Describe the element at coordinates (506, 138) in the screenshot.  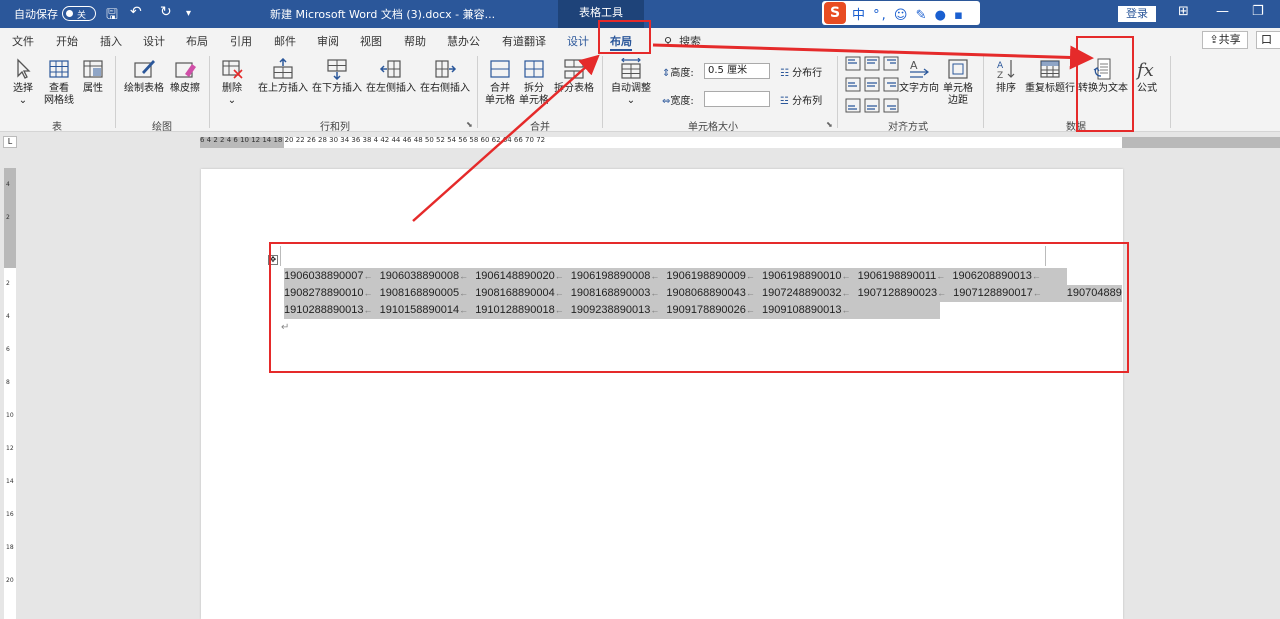
I see `annotation-arrow-to-layout-tab` at that location.